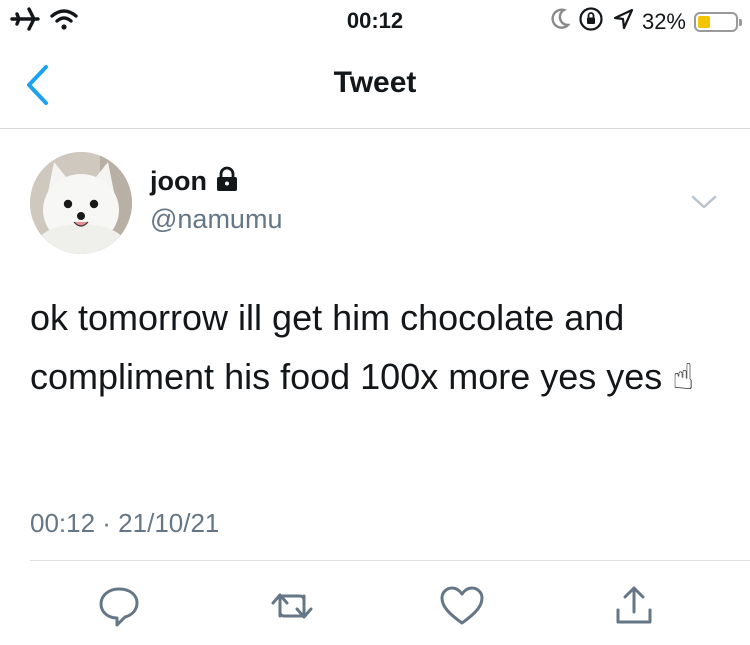 Image resolution: width=750 pixels, height=645 pixels. I want to click on status-bar: 00:12 32%, so click(375, 22).